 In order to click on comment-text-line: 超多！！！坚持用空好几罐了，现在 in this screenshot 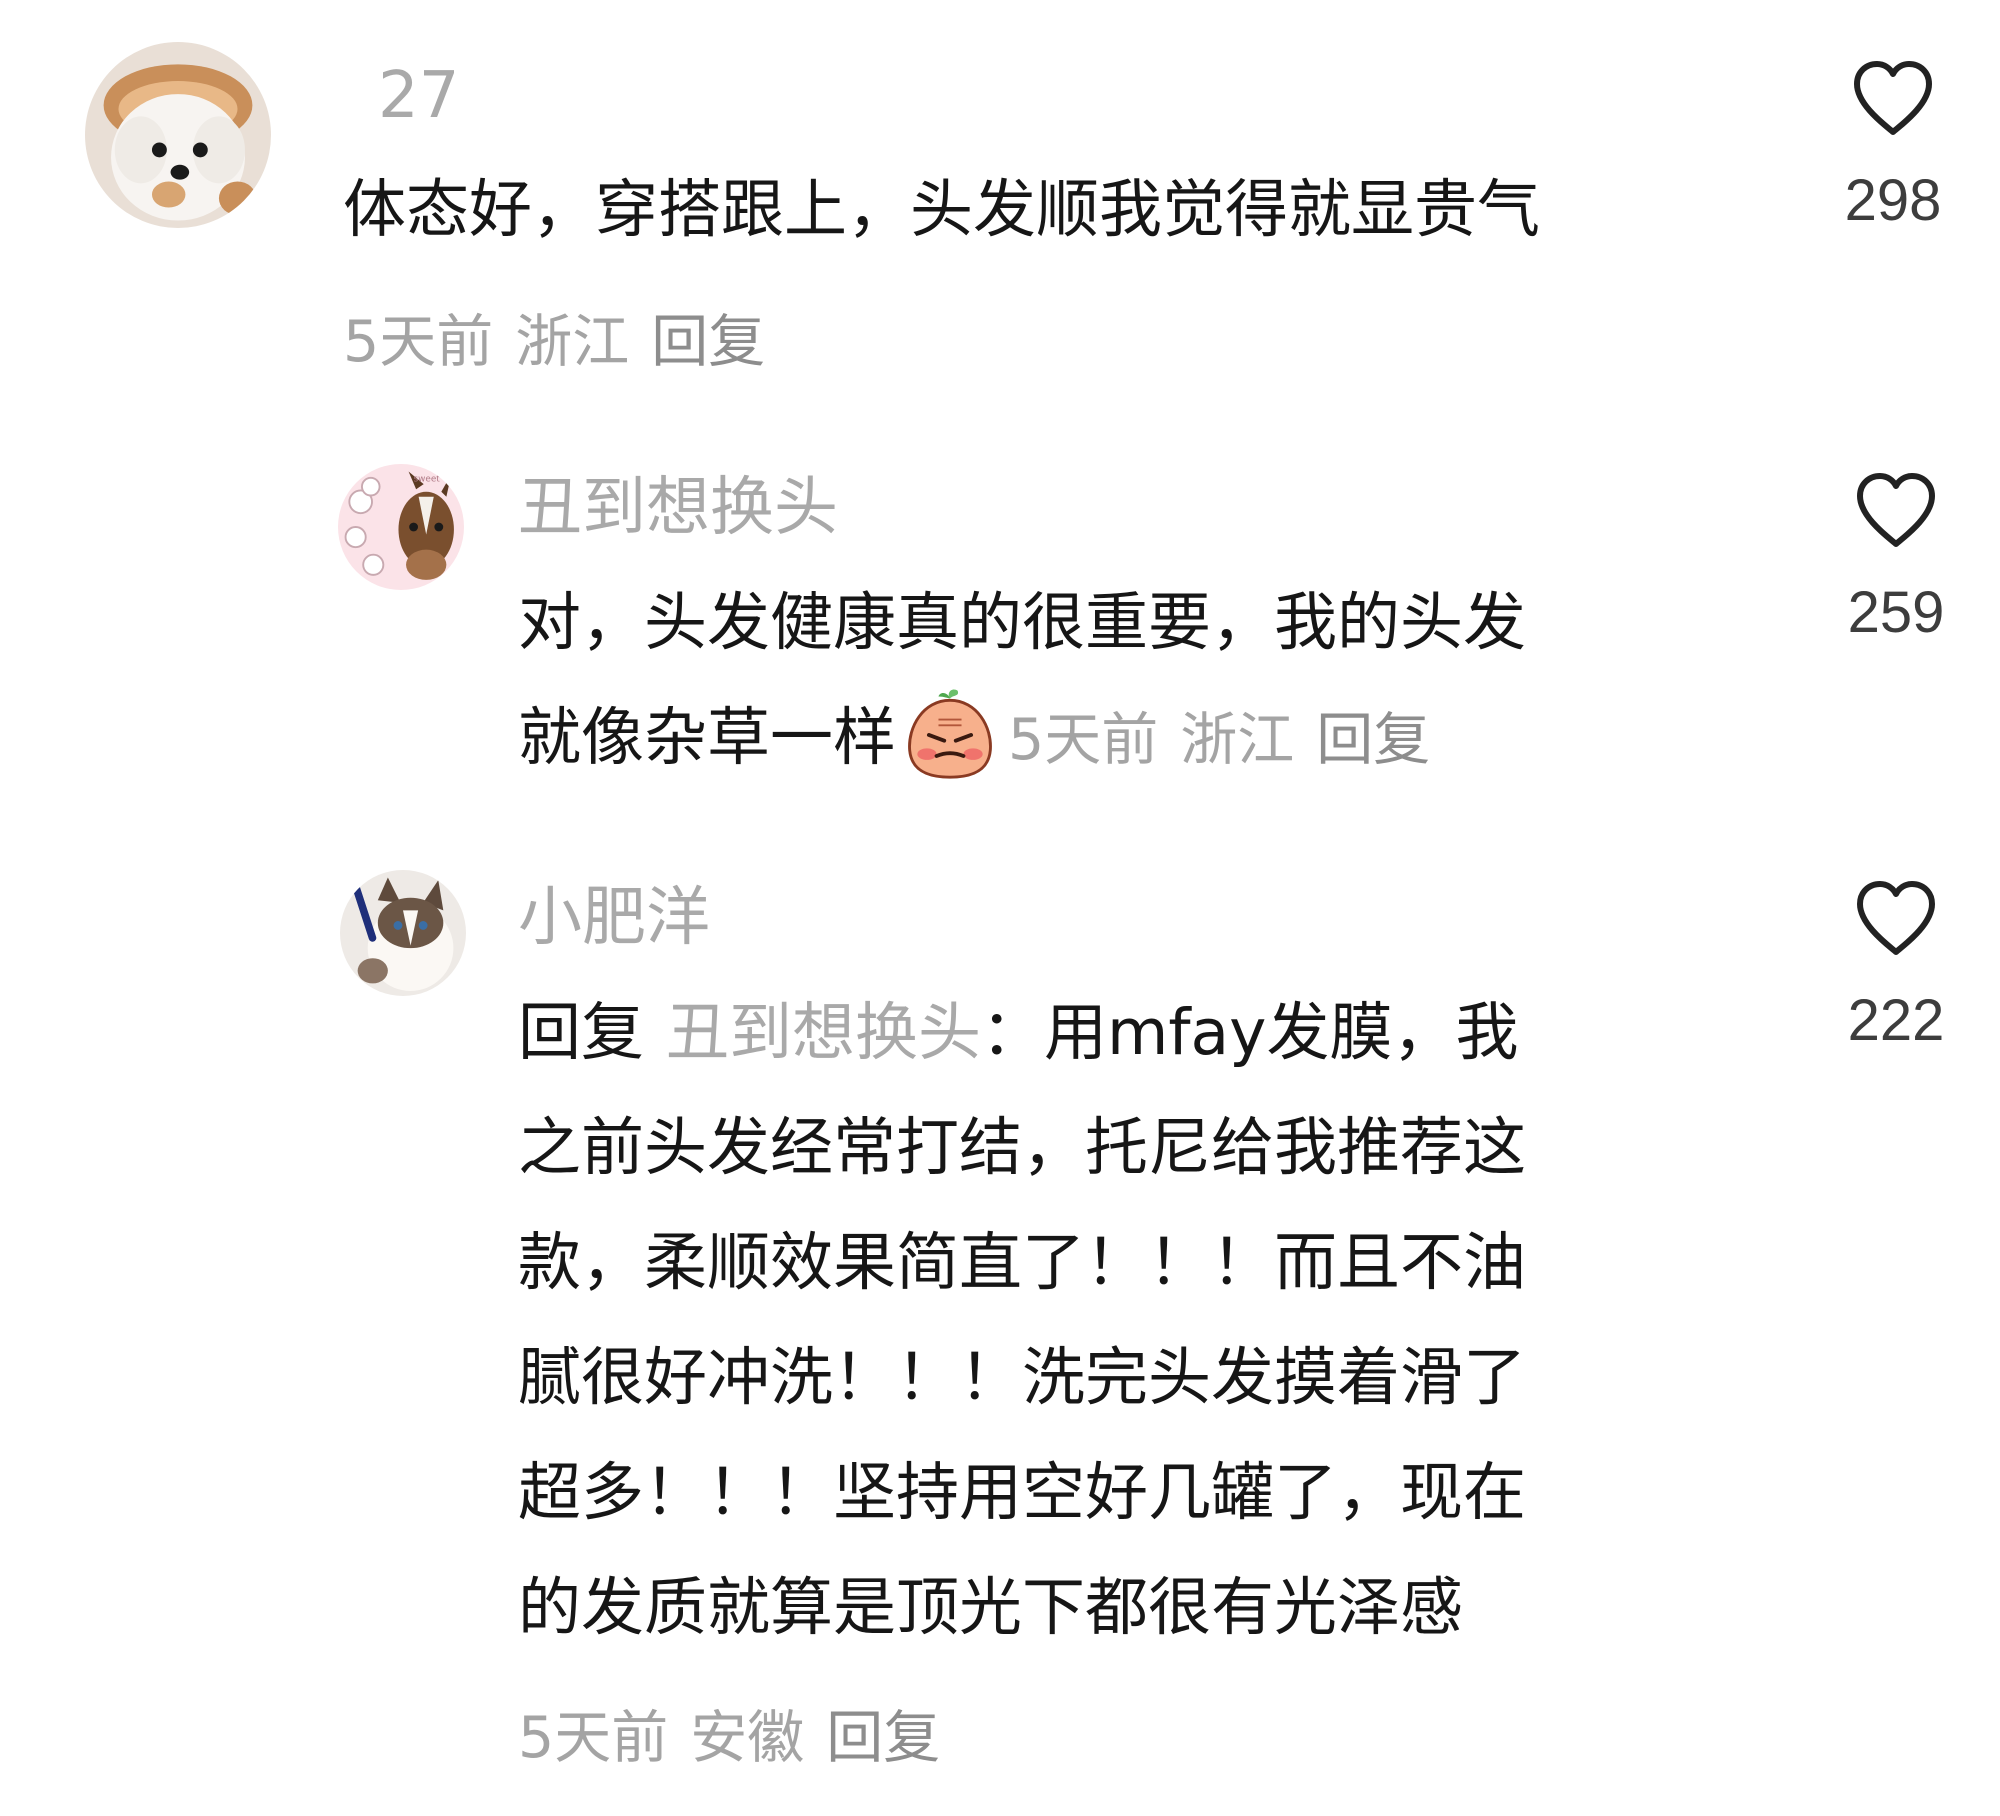, I will do `click(1022, 1492)`.